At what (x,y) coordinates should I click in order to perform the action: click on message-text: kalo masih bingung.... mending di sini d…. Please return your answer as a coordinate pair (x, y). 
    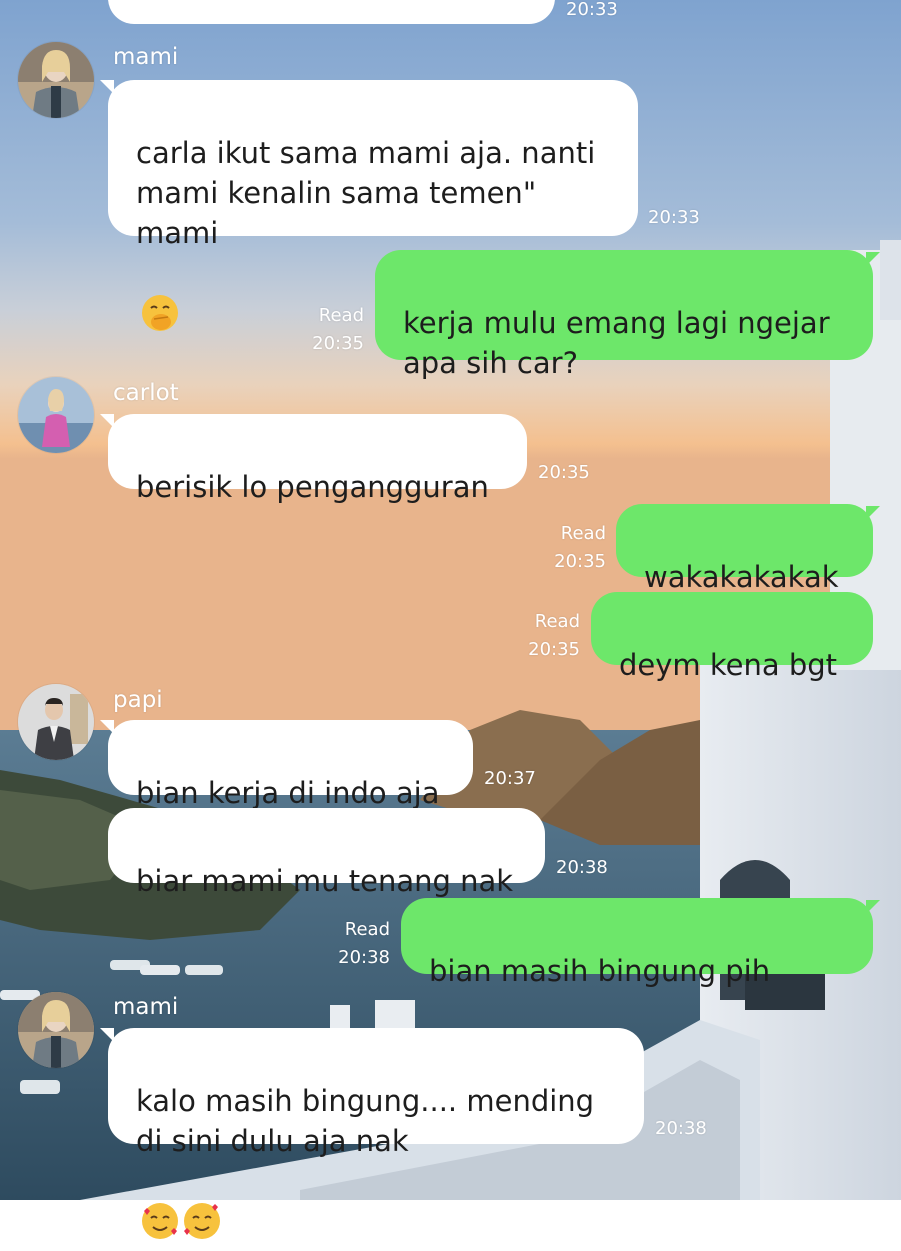
    Looking at the image, I should click on (365, 1121).